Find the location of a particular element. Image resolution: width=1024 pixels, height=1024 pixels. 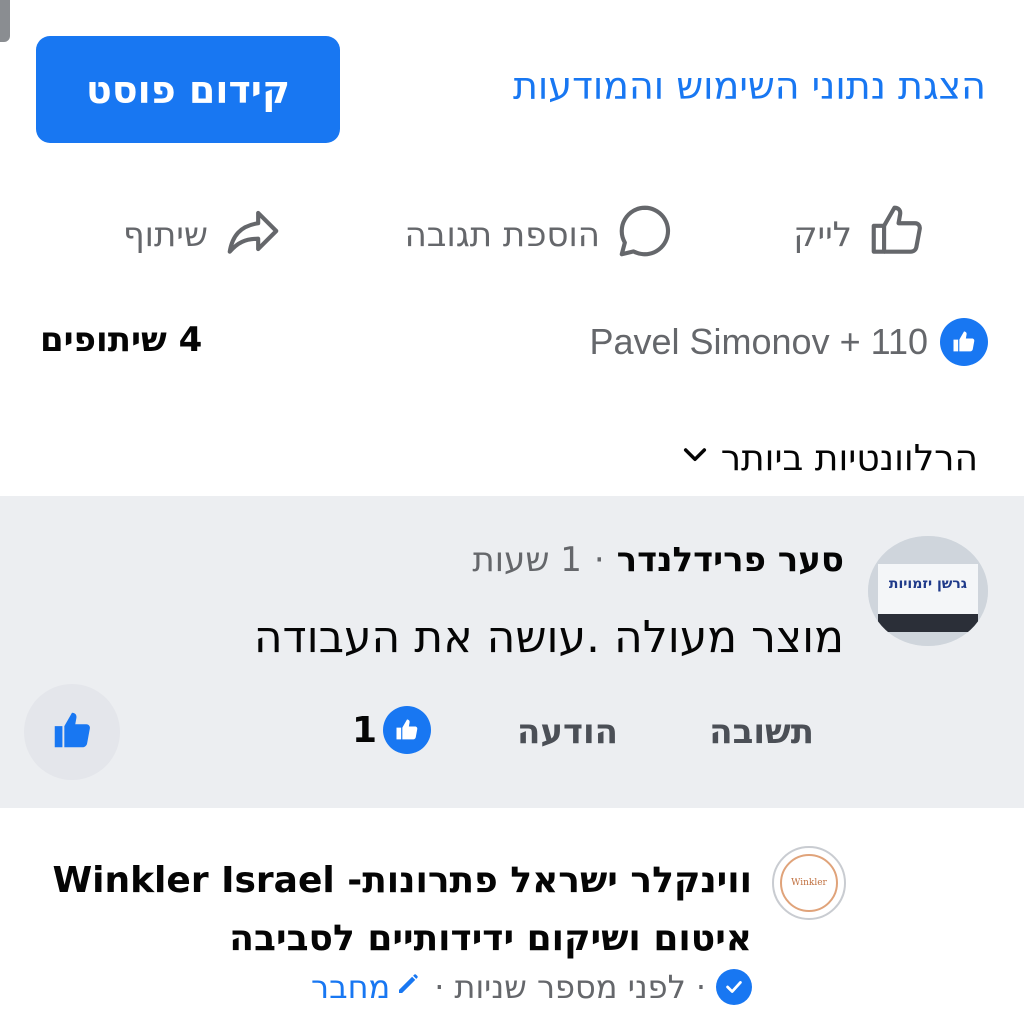

reply-meta: · לפני מספר שניות · מחבר is located at coordinates (531, 987).